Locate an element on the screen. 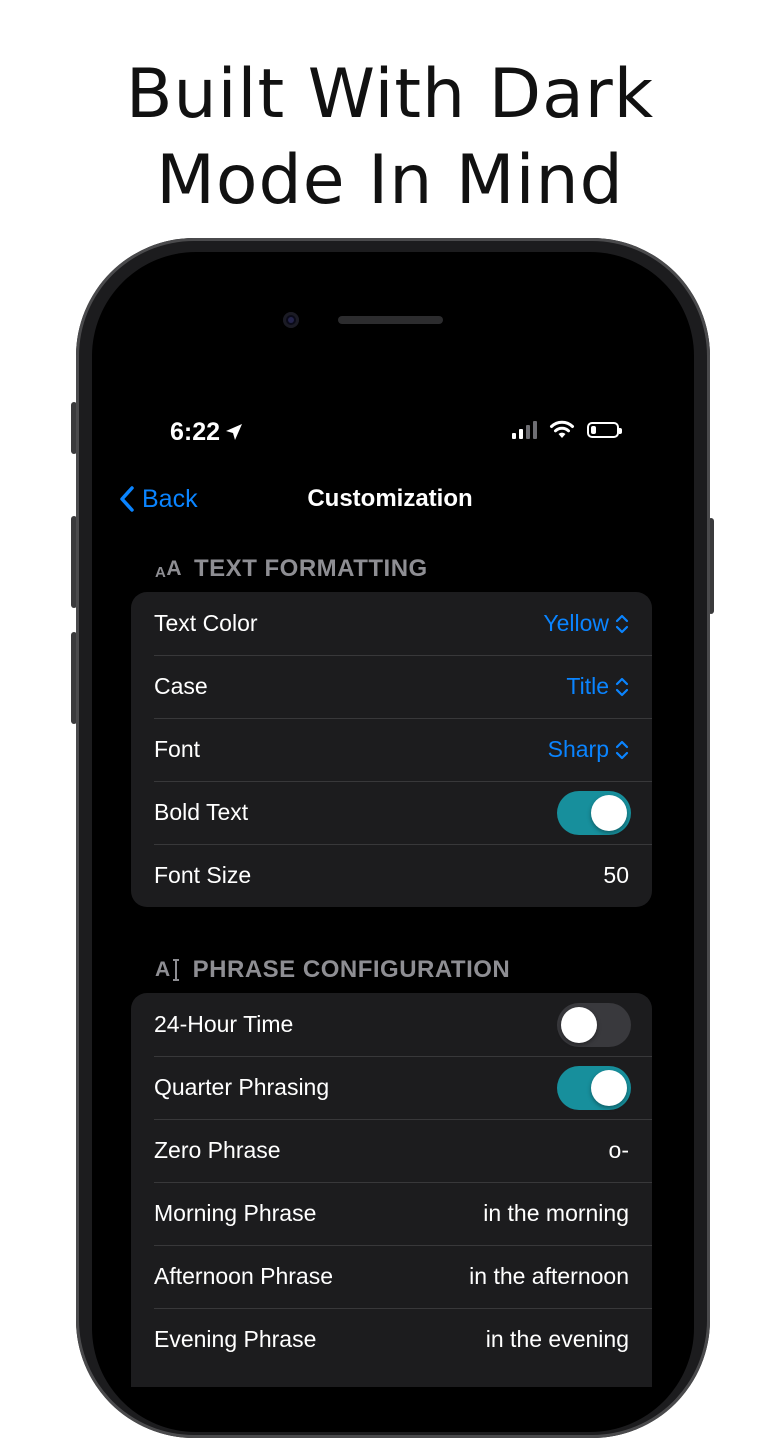  font-size-value: 50 is located at coordinates (616, 875).